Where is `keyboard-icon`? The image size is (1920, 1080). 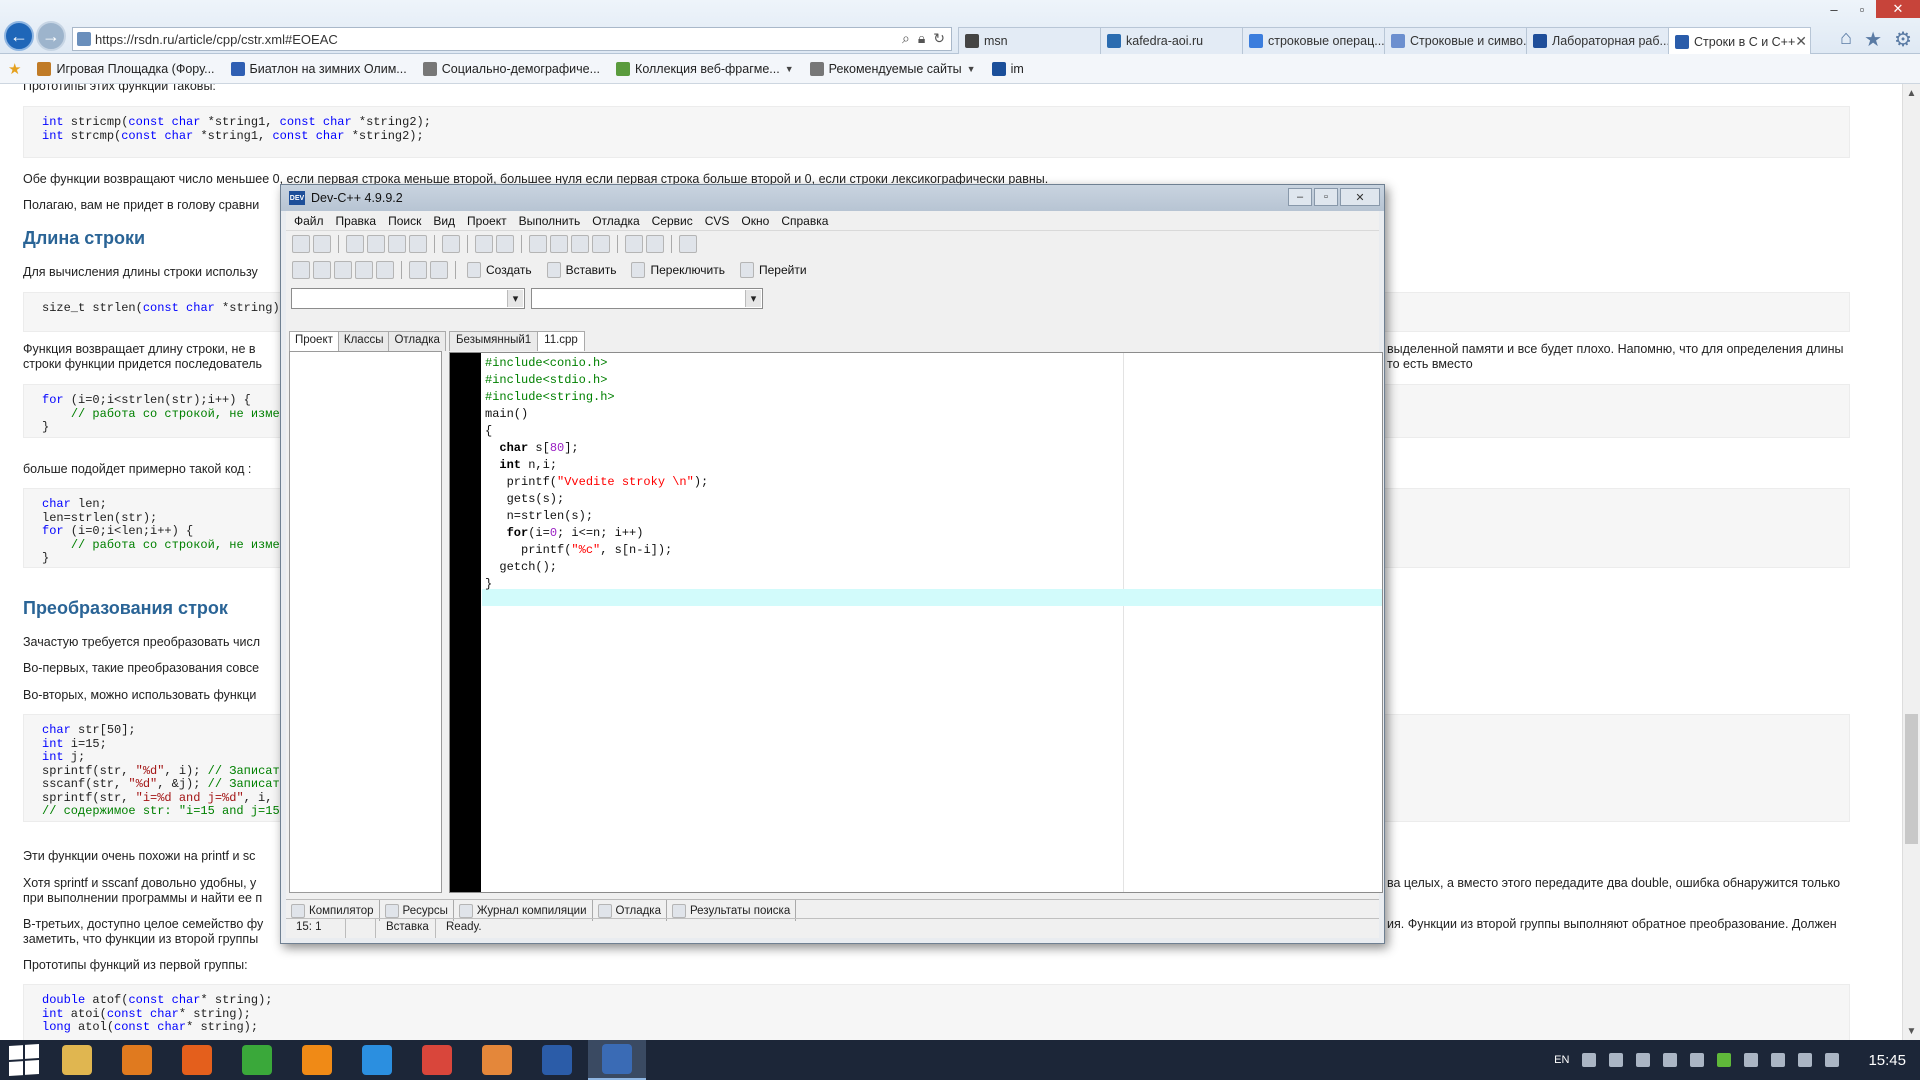
keyboard-icon is located at coordinates (1616, 1060).